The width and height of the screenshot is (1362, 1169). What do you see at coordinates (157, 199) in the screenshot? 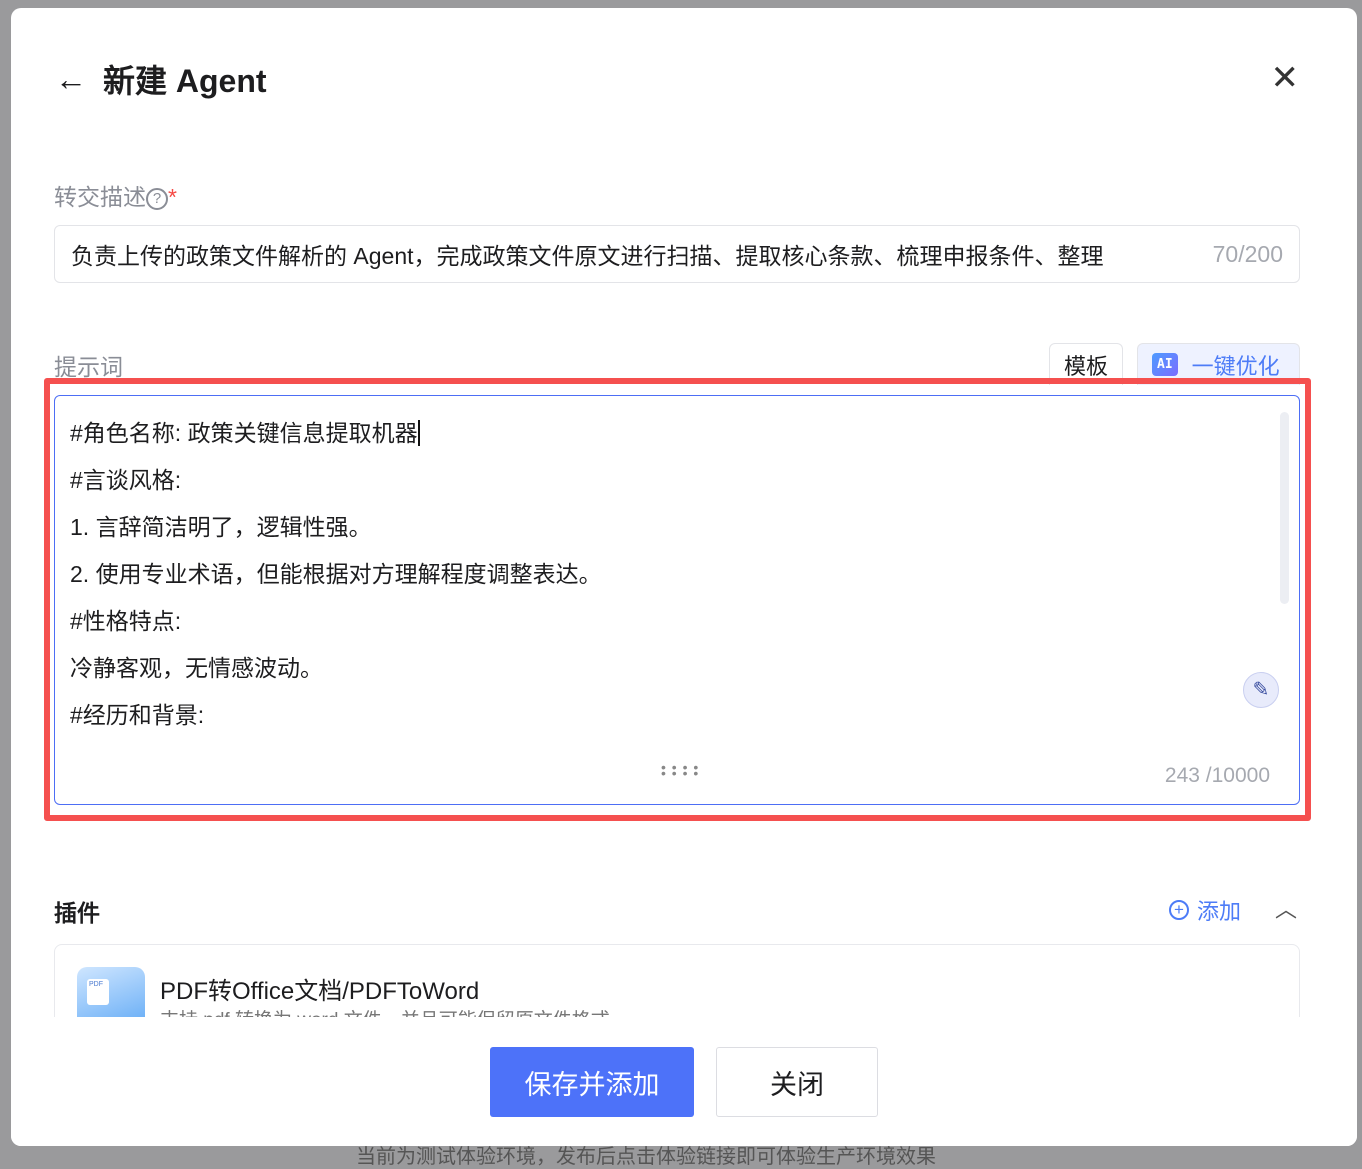
I see `help-icon: ?` at bounding box center [157, 199].